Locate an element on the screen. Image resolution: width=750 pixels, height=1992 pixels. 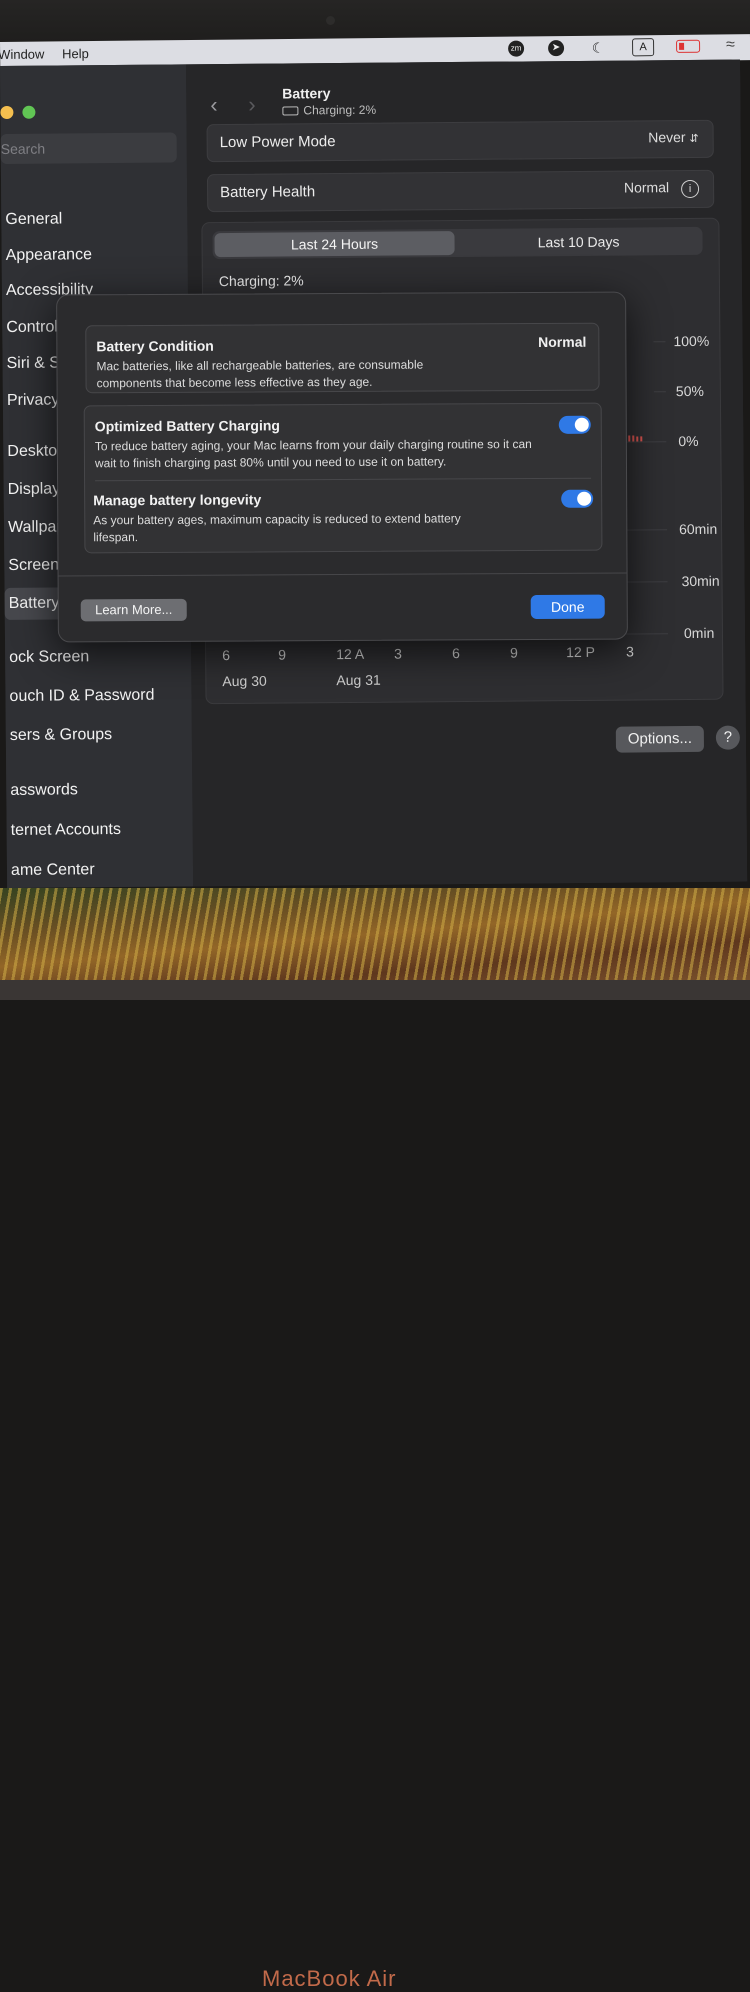
desktop-wallpaper is located at coordinates (375, 934).